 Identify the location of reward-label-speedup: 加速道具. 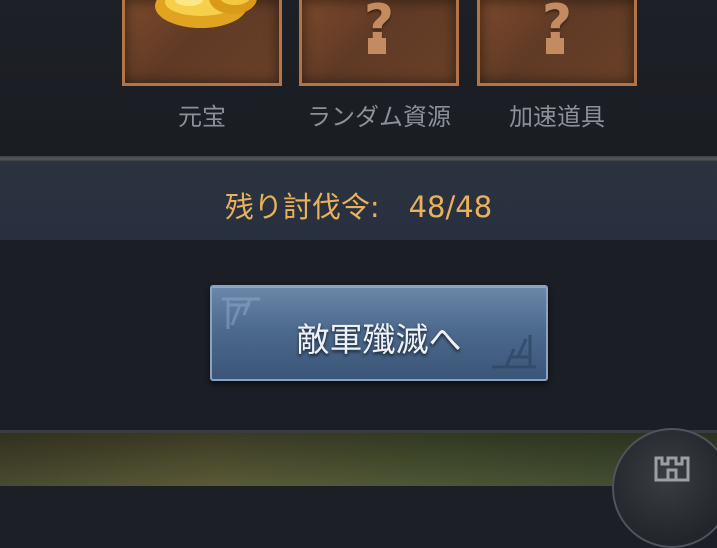
(557, 117).